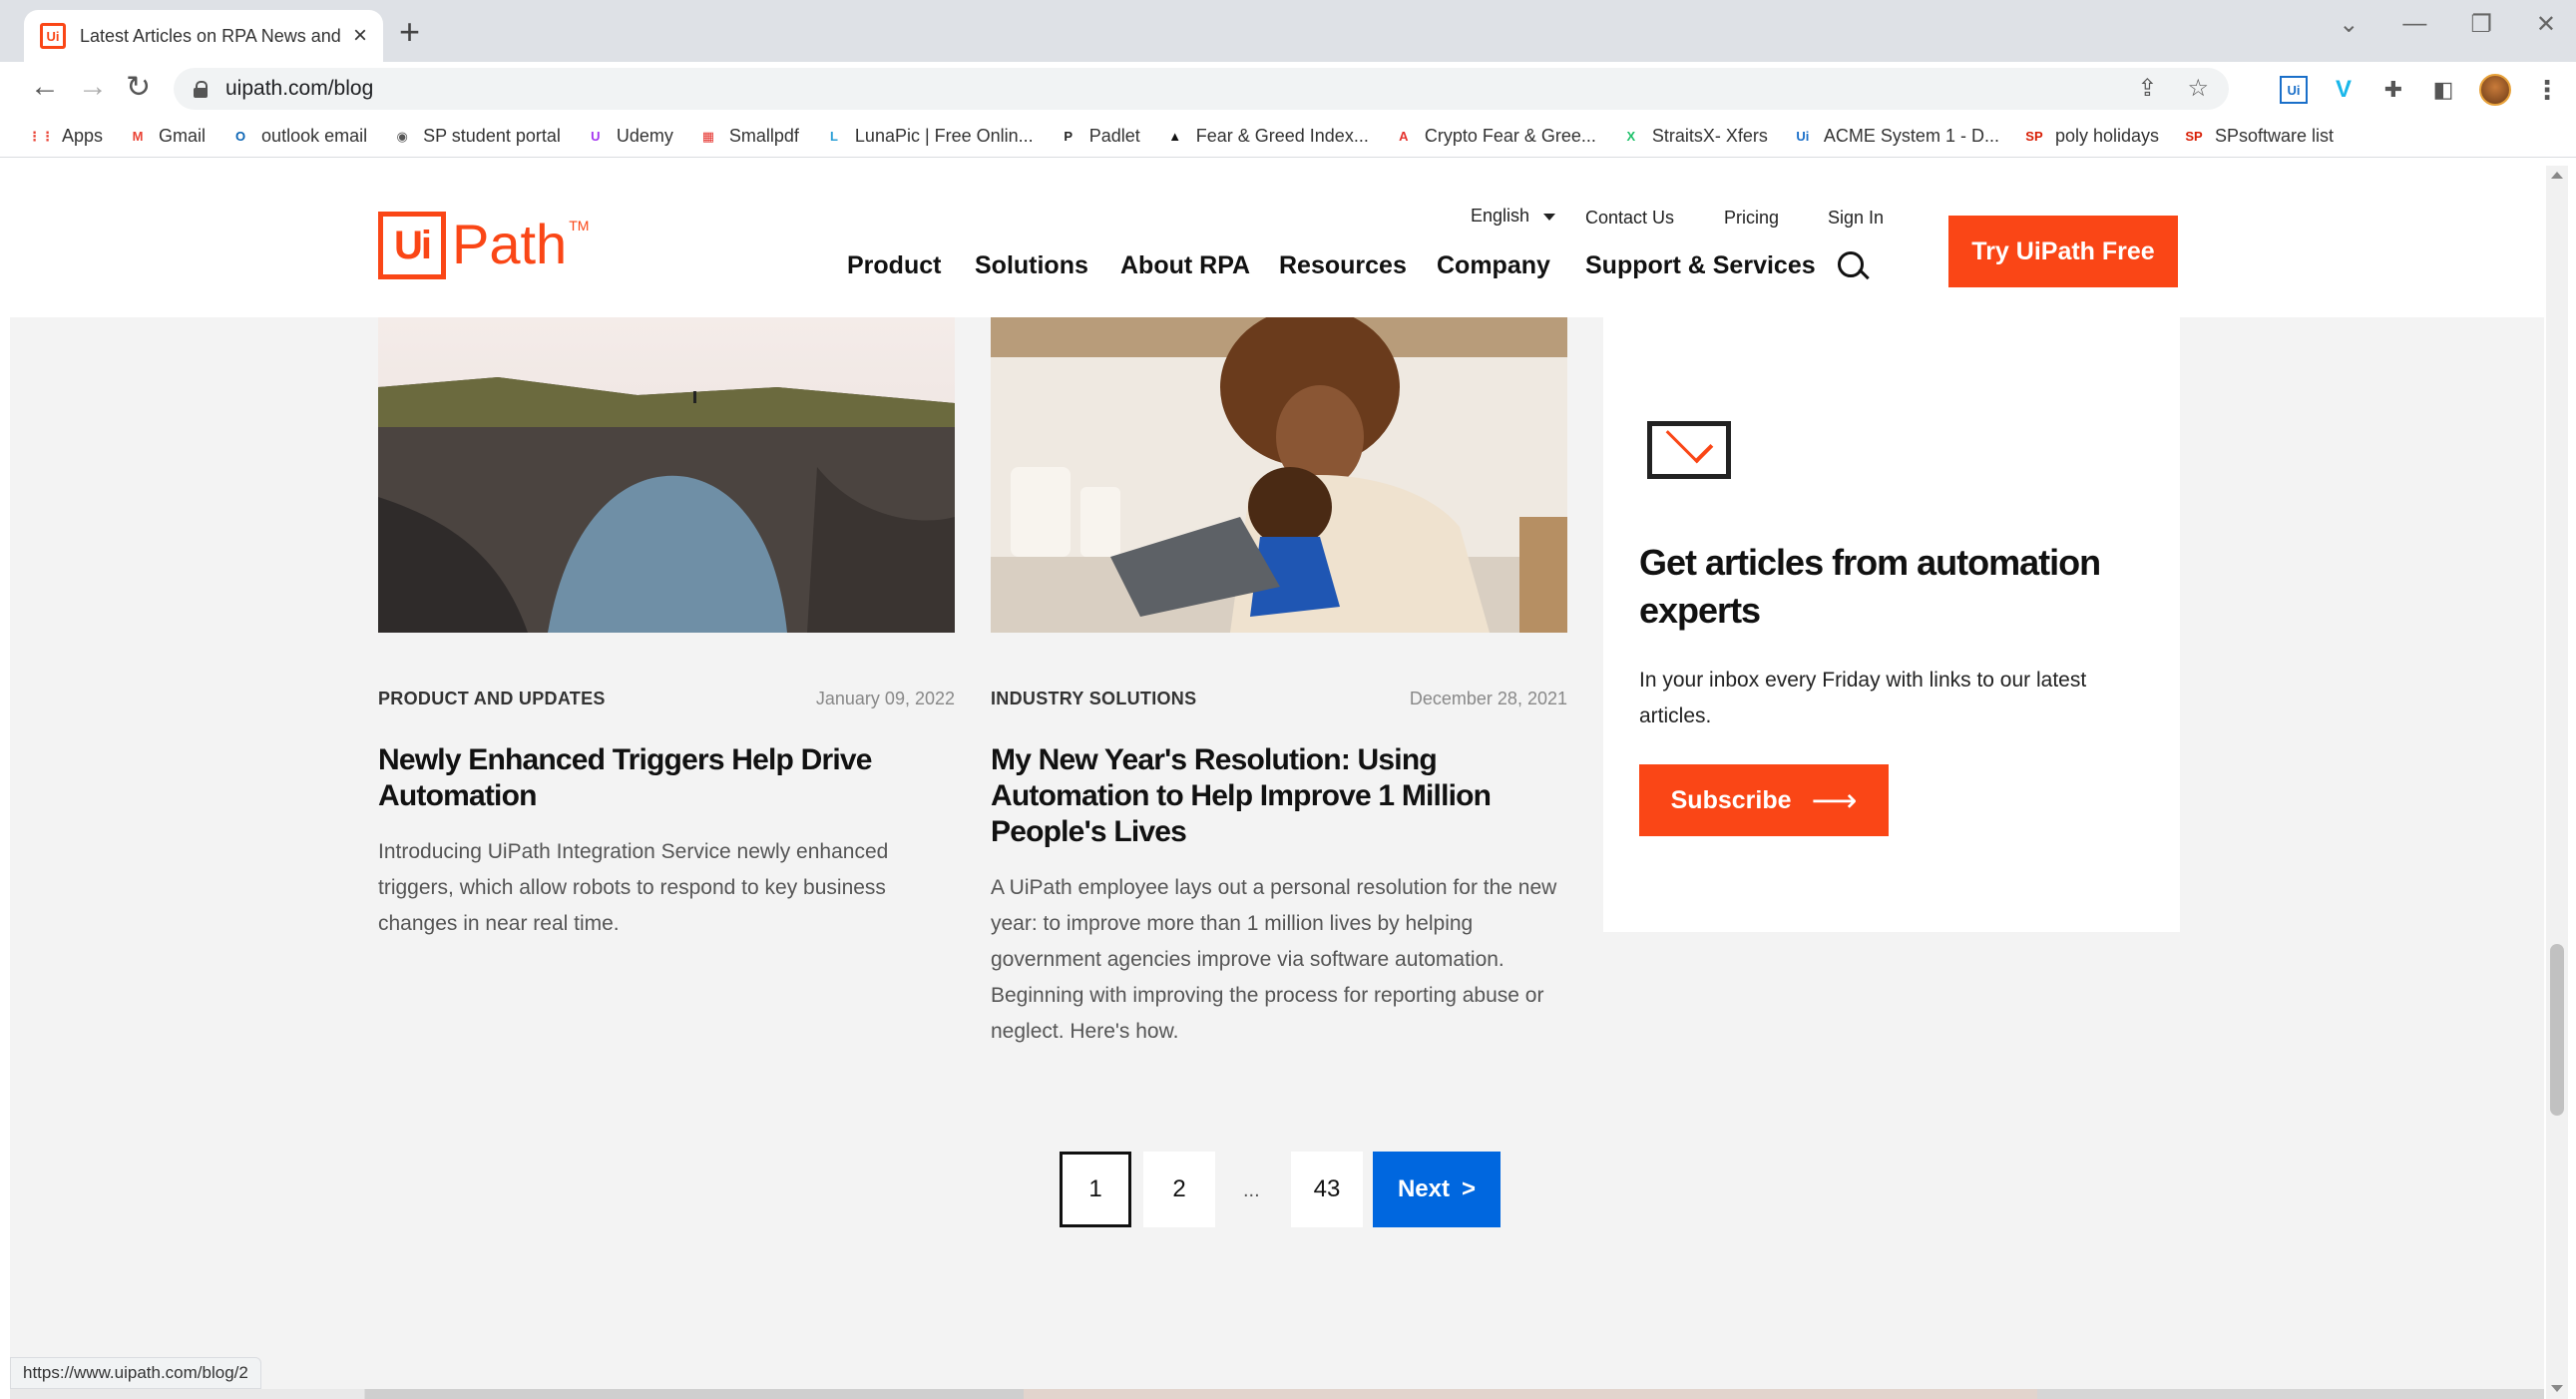 Image resolution: width=2576 pixels, height=1399 pixels. I want to click on search-icon, so click(1852, 265).